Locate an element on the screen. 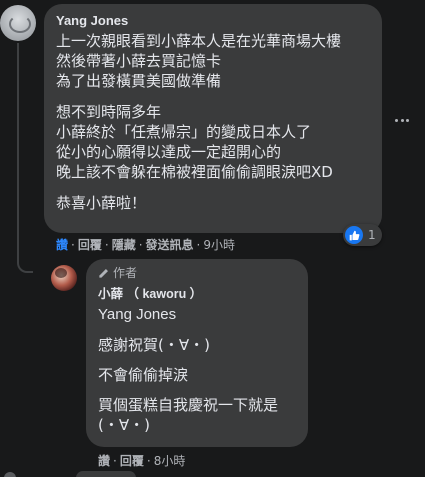  next-comment-bubble is located at coordinates (106, 474).